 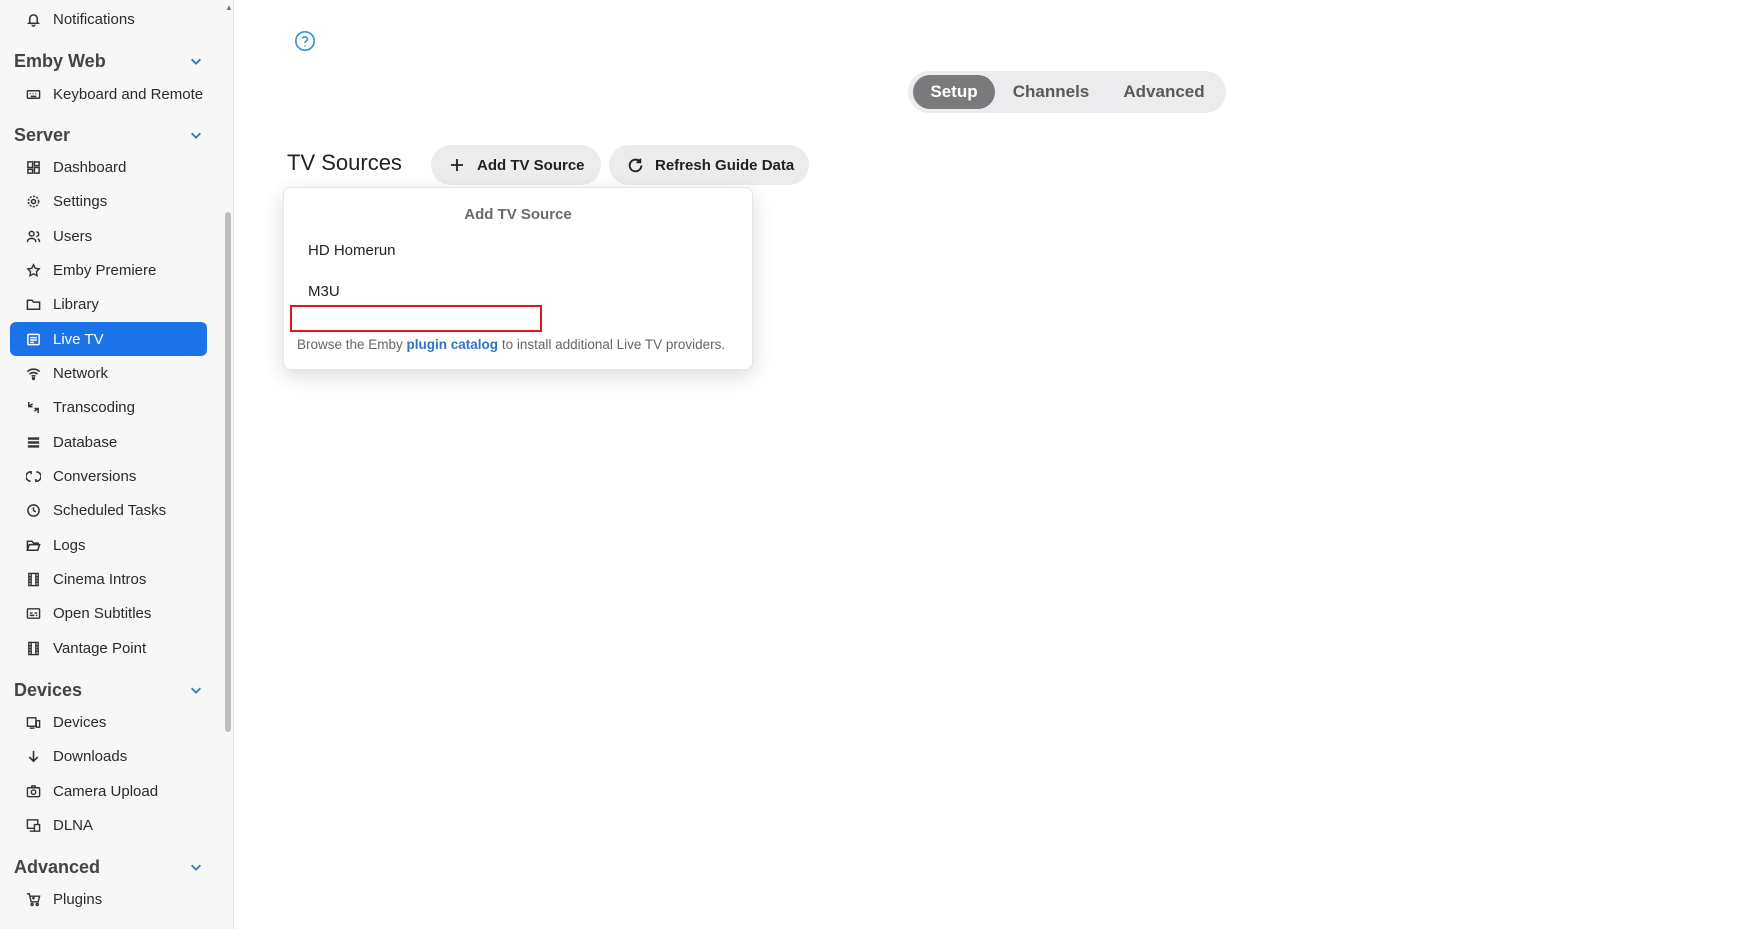 What do you see at coordinates (458, 165) in the screenshot?
I see `plus-icon` at bounding box center [458, 165].